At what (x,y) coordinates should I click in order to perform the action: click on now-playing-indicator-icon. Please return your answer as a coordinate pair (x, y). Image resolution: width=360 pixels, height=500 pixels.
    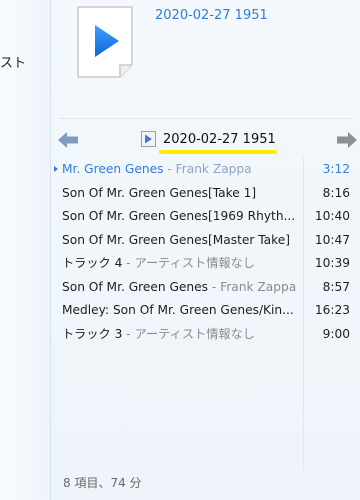
    Looking at the image, I should click on (56, 169).